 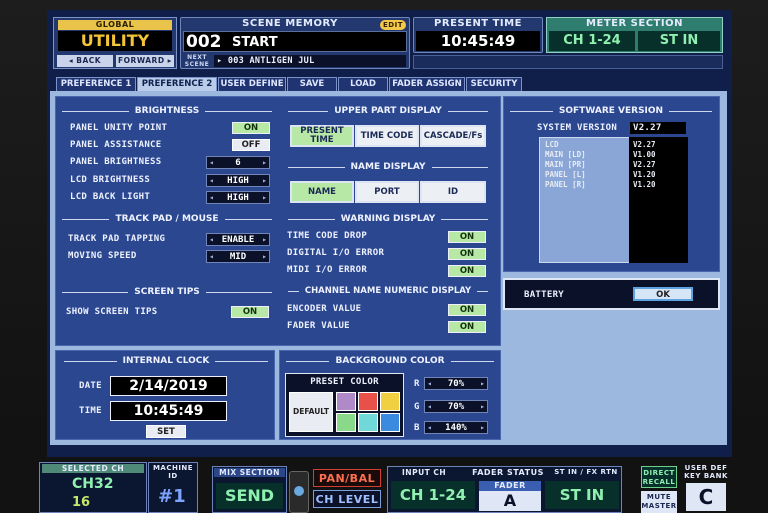 I want to click on panel-brightness-spinner: 6, so click(x=238, y=162).